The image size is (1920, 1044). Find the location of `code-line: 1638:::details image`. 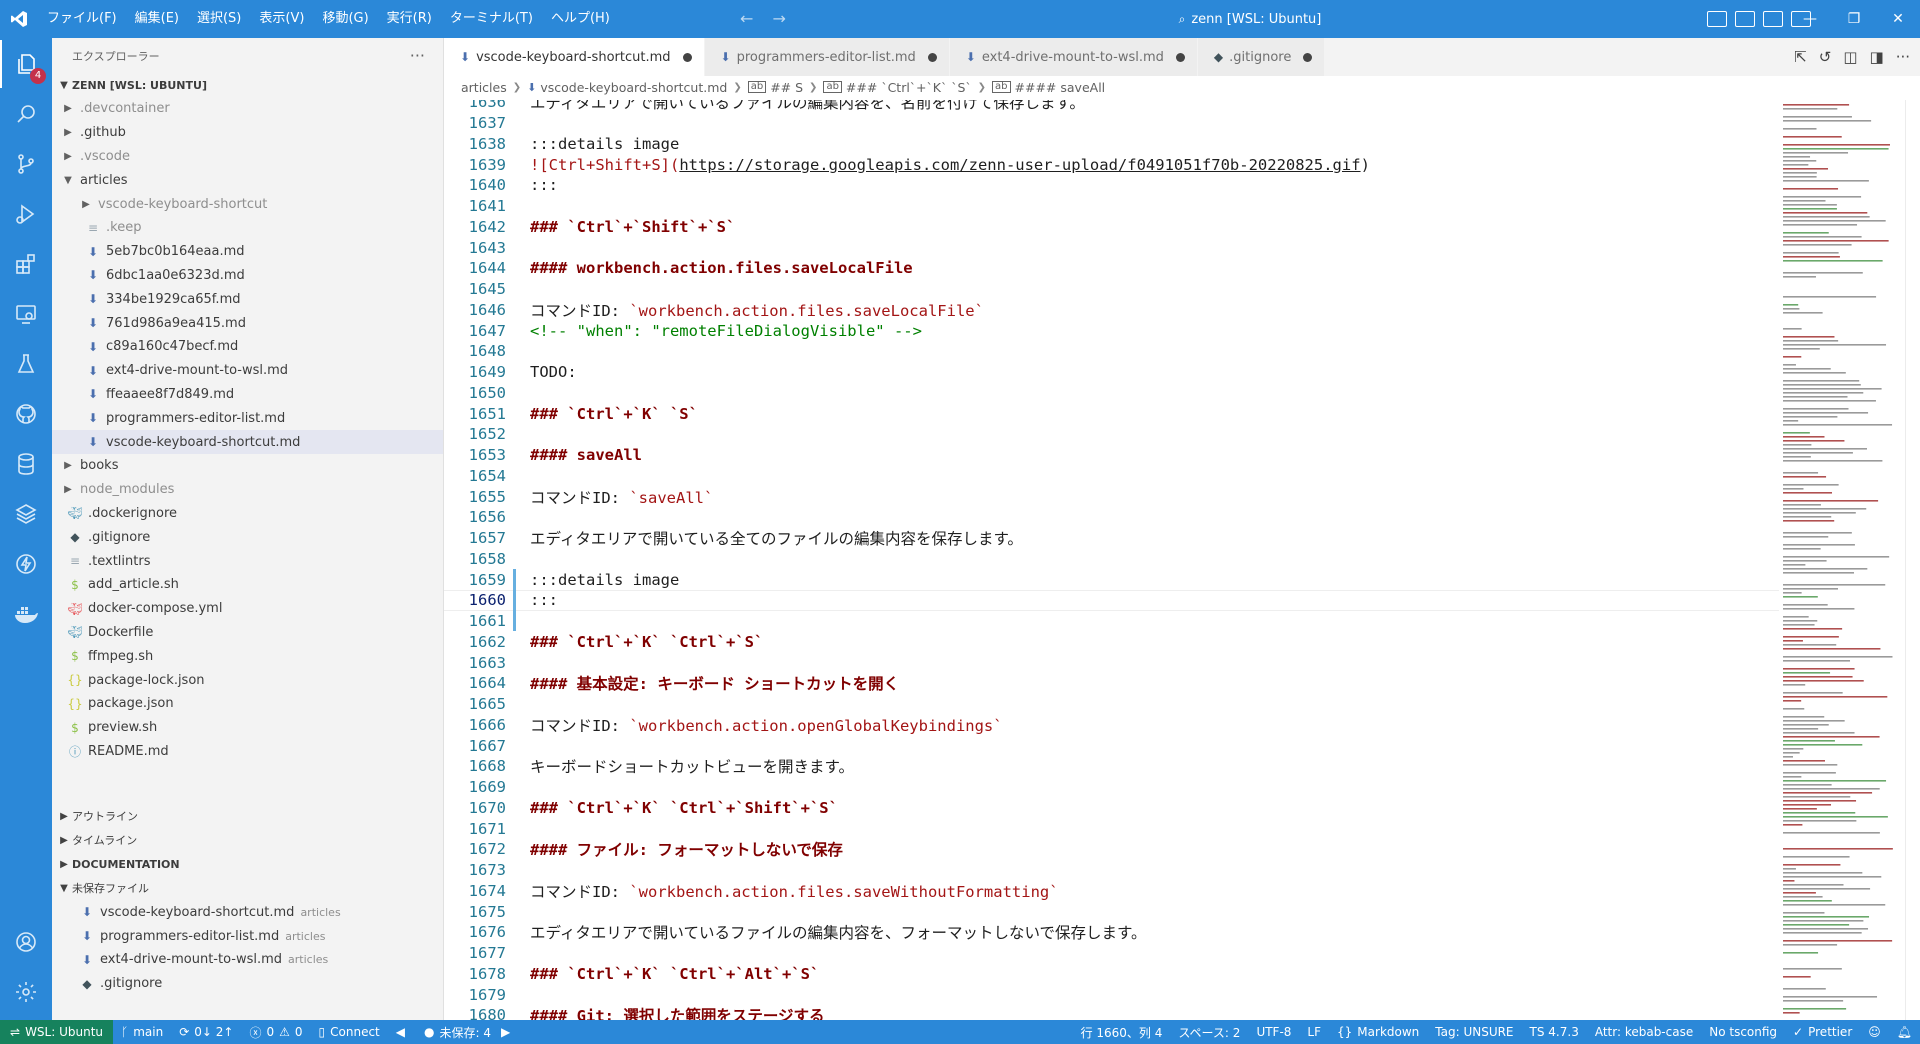

code-line: 1638:::details image is located at coordinates (1111, 144).